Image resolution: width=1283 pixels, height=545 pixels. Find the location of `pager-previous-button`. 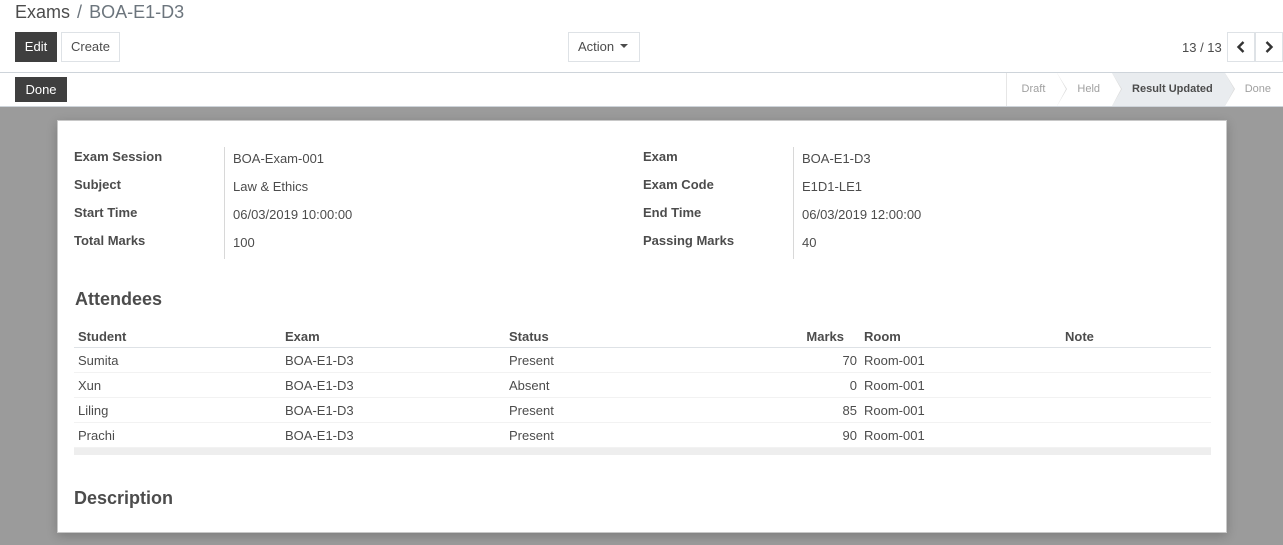

pager-previous-button is located at coordinates (1241, 47).